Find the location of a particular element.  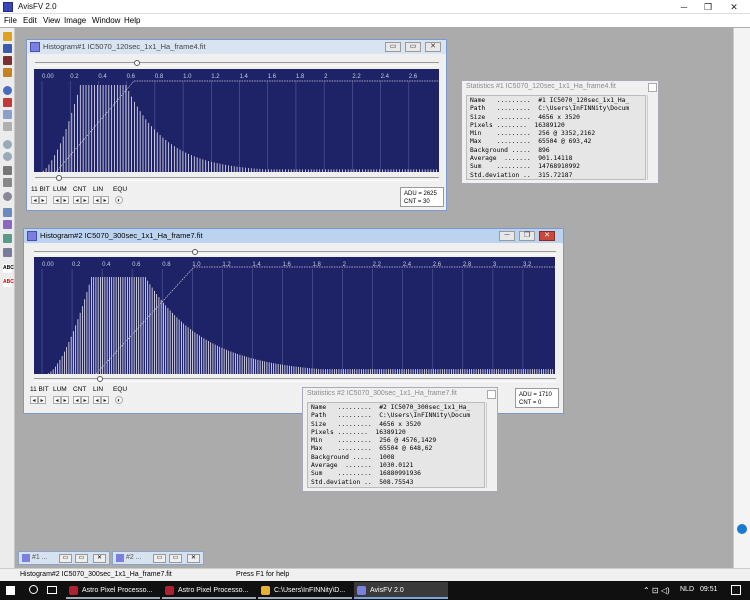

refresh-icon is located at coordinates (7, 90).